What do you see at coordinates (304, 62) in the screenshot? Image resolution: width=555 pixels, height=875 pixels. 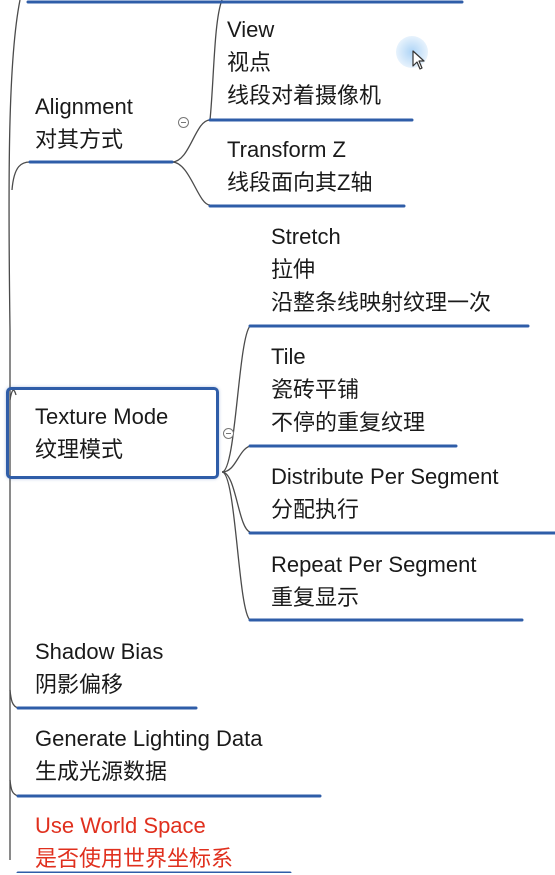 I see `node-view: View 视点 线段对着摄像机` at bounding box center [304, 62].